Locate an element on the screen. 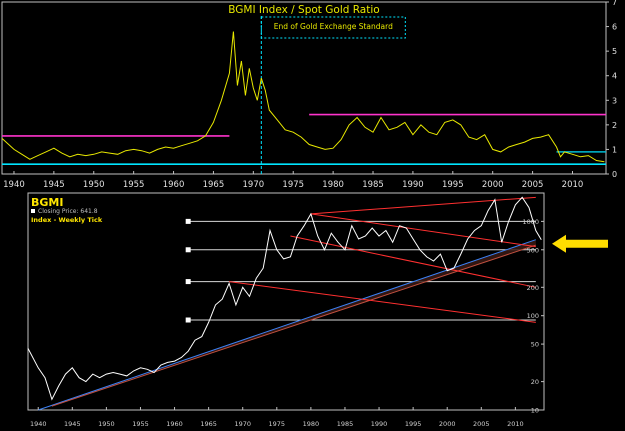  ratio-y-tick-label: 0 is located at coordinates (614, 174).